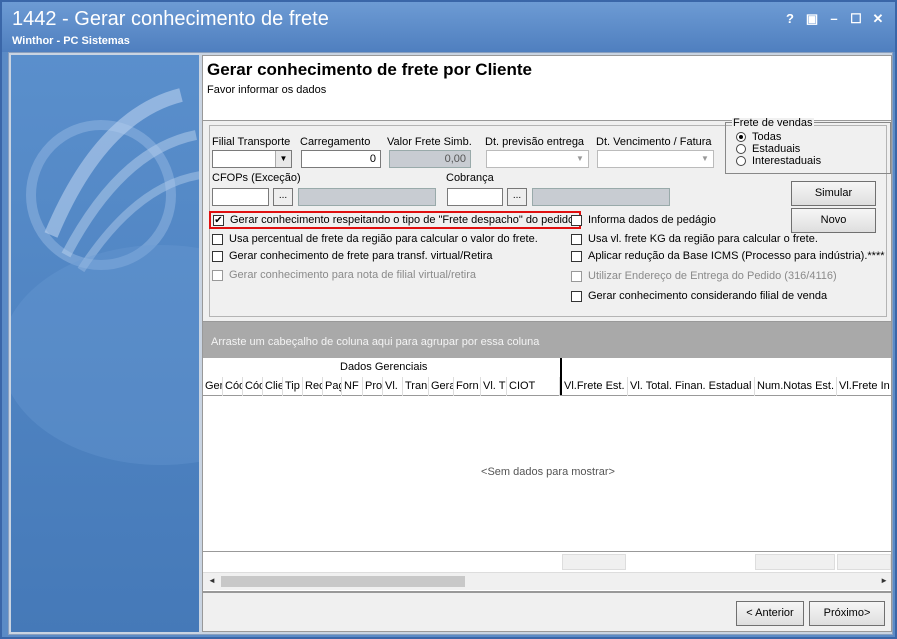 This screenshot has width=897, height=639. Describe the element at coordinates (467, 386) in the screenshot. I see `column-header: Forn` at that location.